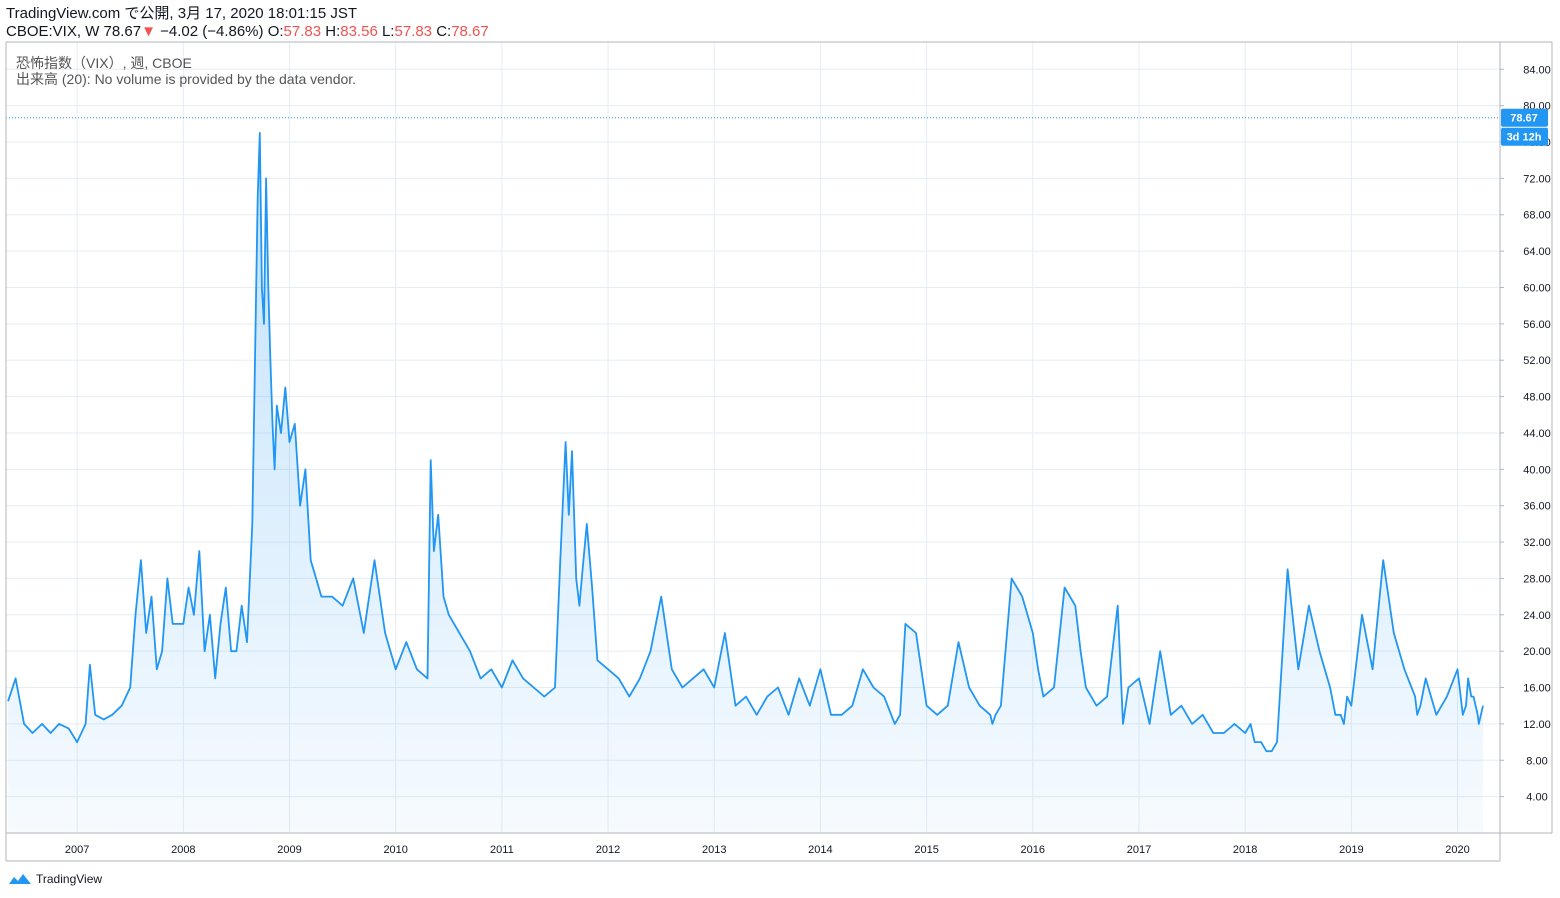 Image resolution: width=1560 pixels, height=898 pixels. What do you see at coordinates (183, 850) in the screenshot?
I see `x-tick-label: 2008` at bounding box center [183, 850].